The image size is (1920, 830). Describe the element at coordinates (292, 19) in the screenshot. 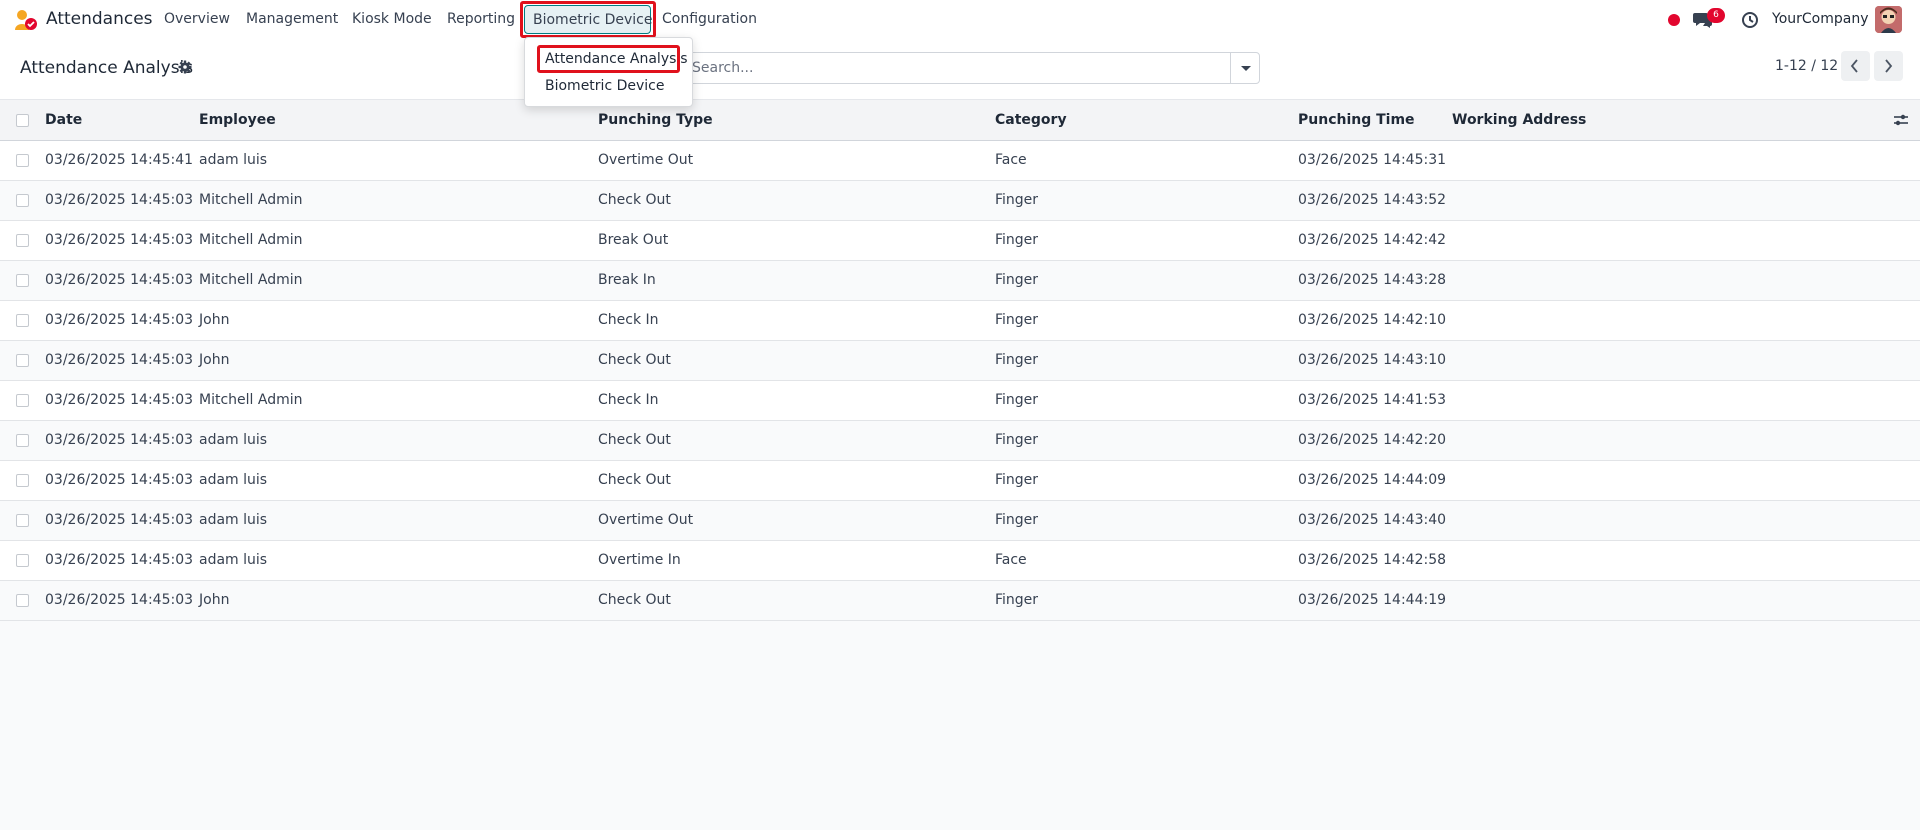

I see `menu-management: Management` at that location.